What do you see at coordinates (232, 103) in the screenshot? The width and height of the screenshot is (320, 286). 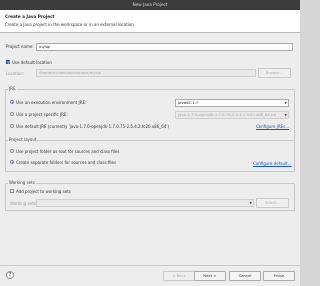 I see `jre-env-select: JavaSE-1.7 ▼` at bounding box center [232, 103].